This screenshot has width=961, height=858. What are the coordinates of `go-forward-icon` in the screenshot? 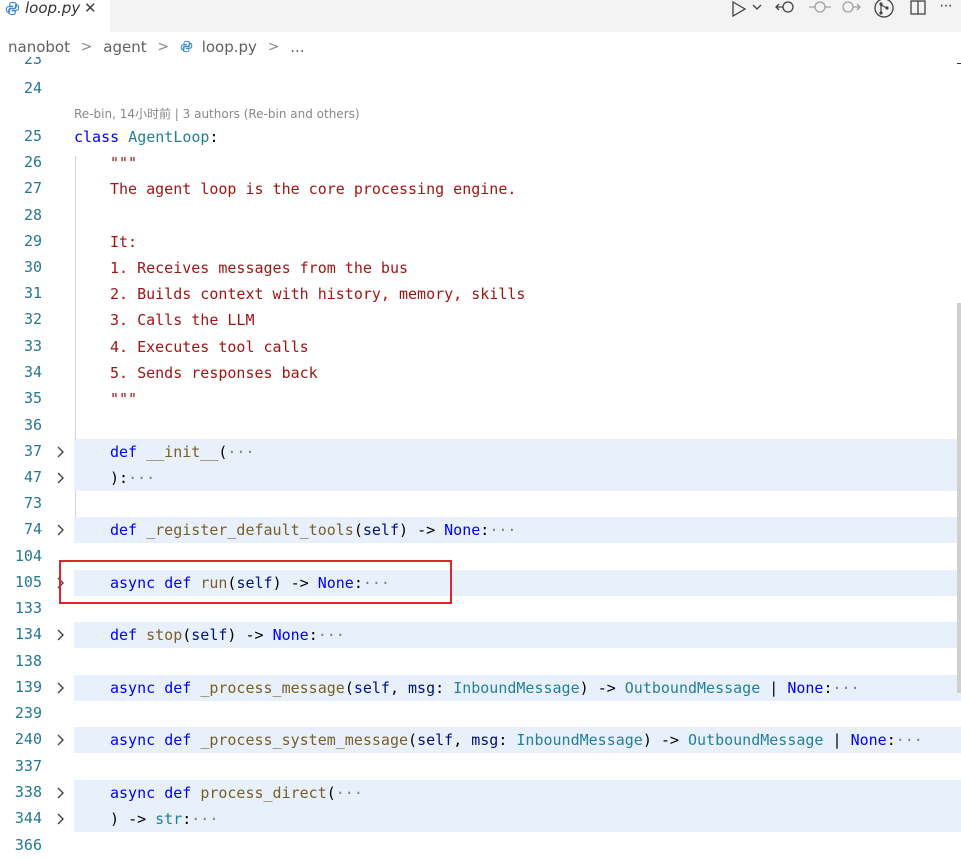 It's located at (851, 9).